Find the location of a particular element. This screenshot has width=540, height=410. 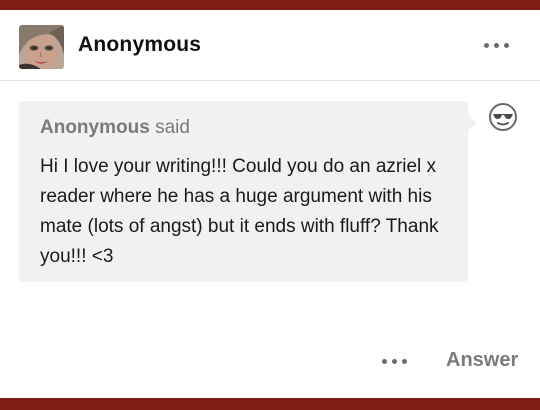

ask-header: Anonymous said is located at coordinates (115, 128).